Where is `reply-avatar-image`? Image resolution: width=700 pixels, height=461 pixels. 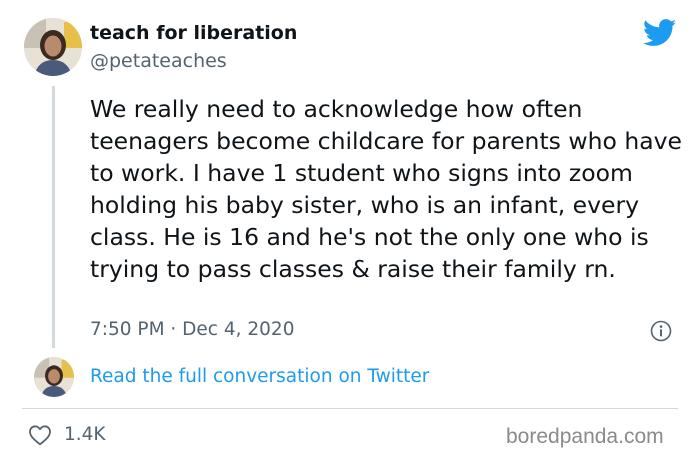 reply-avatar-image is located at coordinates (54, 377).